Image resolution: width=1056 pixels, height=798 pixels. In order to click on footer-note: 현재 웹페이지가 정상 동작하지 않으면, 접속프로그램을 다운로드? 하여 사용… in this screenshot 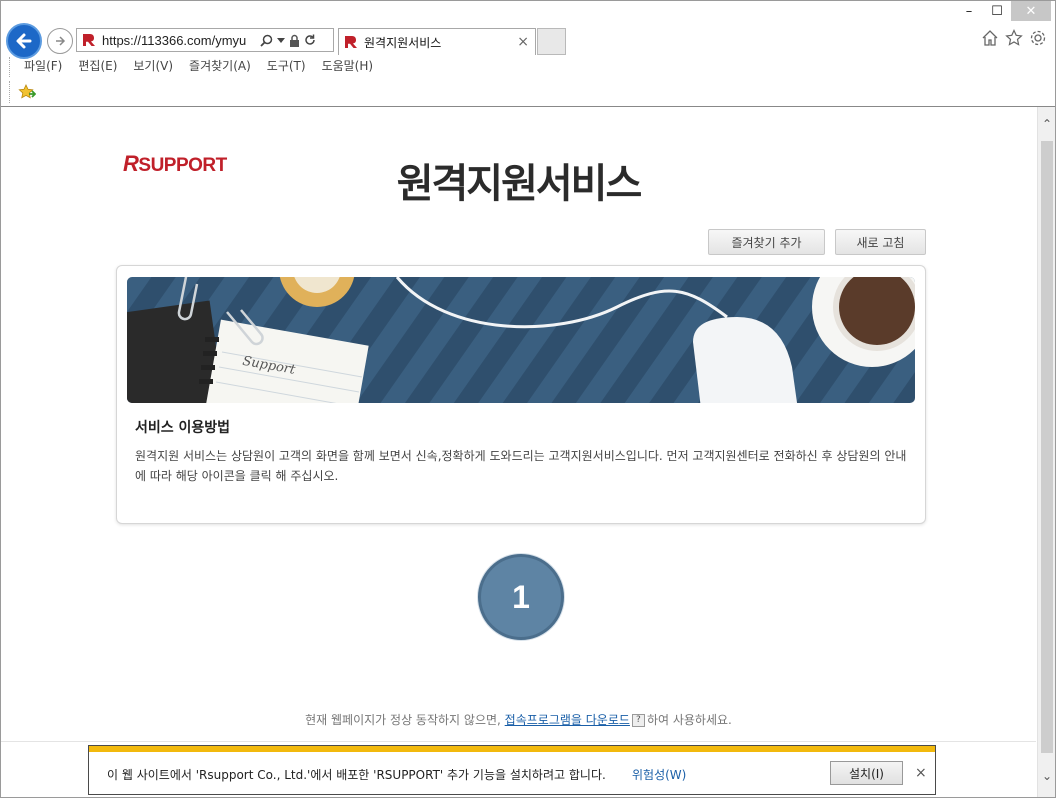, I will do `click(518, 720)`.